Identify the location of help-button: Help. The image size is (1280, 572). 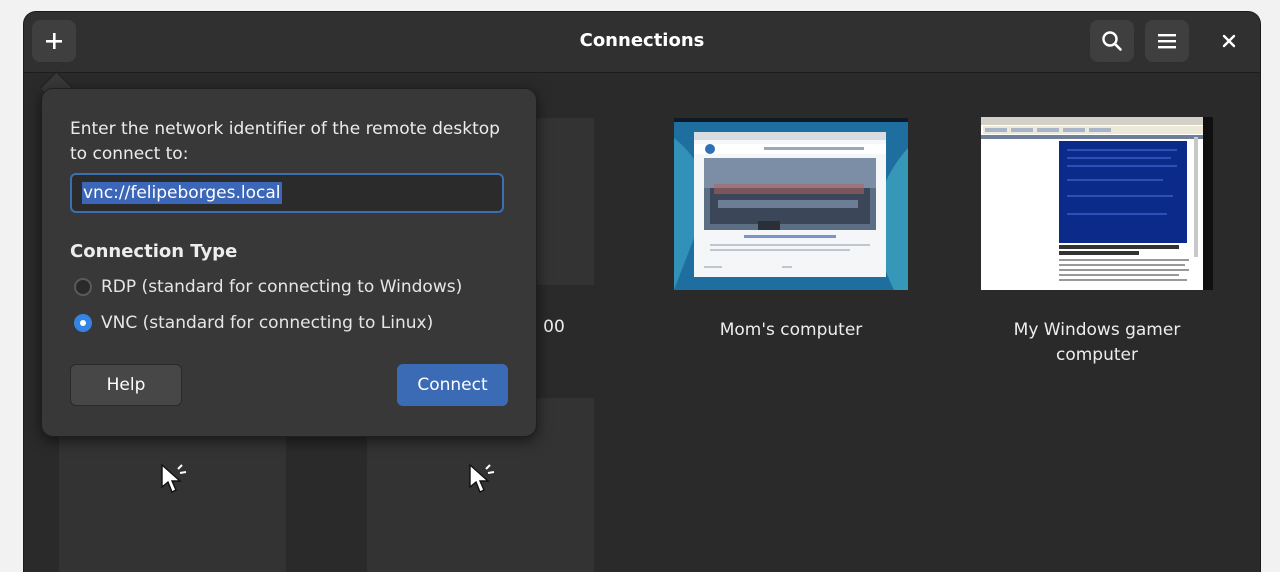
(126, 385).